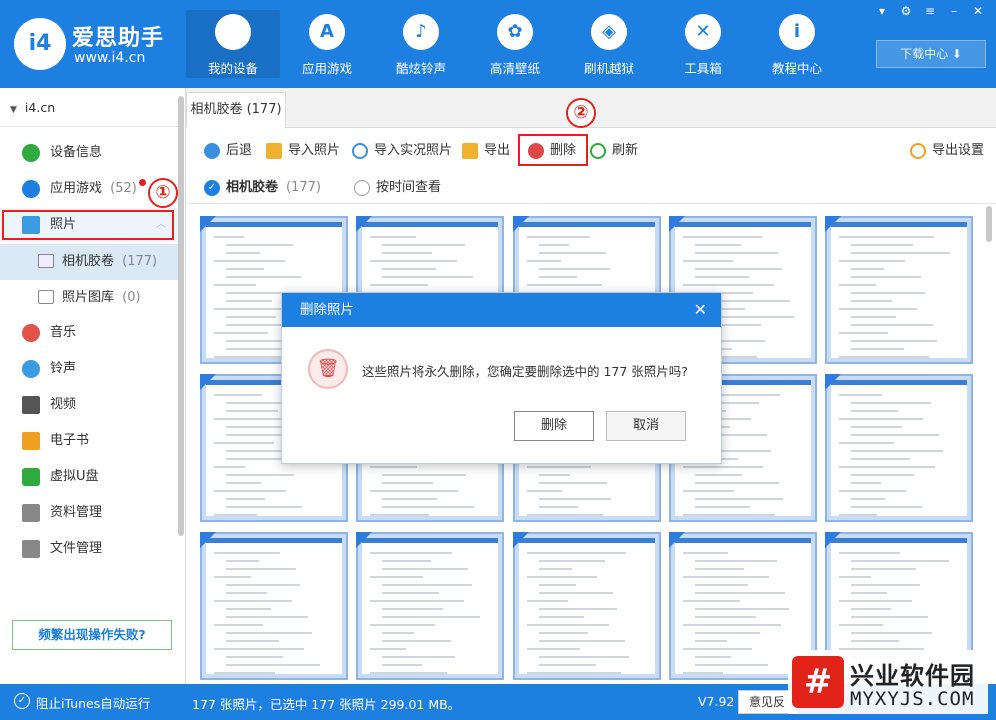  I want to click on sidebar-item-file-management: 文件管理, so click(89, 549).